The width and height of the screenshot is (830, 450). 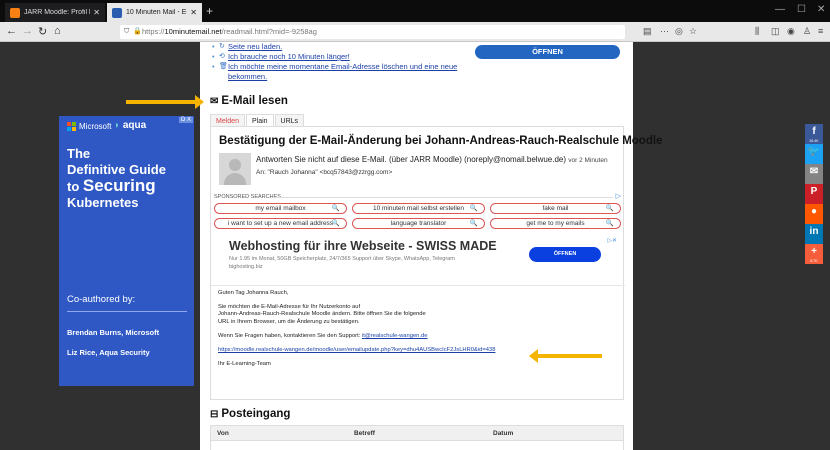 I want to click on search-pill: my email mailbox 🔍, so click(x=280, y=208).